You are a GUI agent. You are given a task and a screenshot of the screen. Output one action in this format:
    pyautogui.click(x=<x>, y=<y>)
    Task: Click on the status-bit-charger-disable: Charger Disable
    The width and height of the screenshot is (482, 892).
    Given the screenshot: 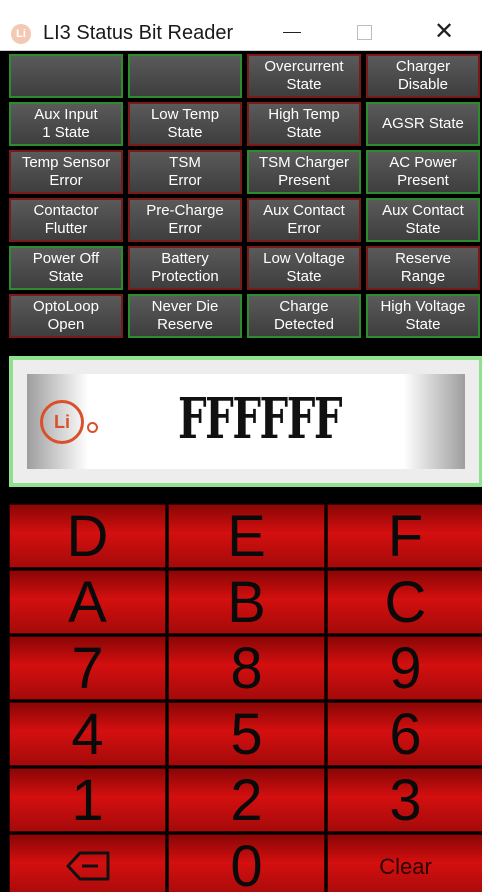 What is the action you would take?
    pyautogui.click(x=423, y=76)
    